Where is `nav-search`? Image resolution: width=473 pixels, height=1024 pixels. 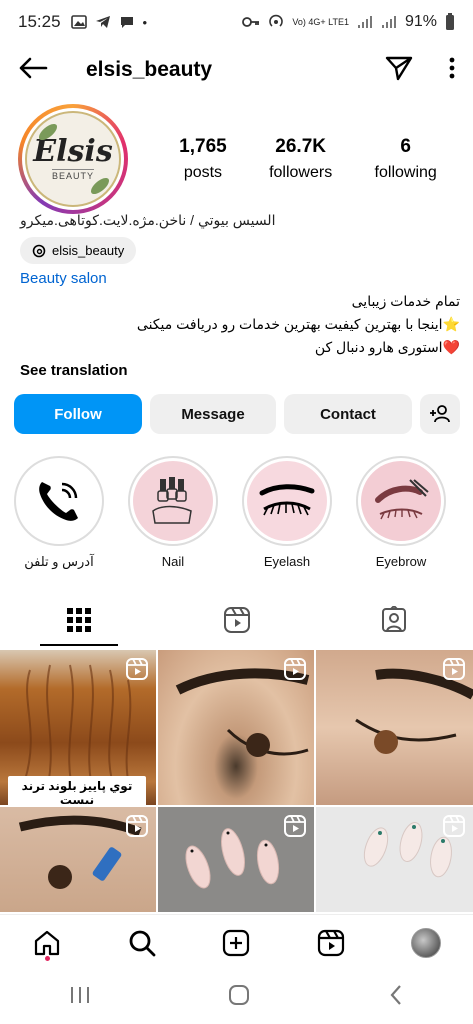 nav-search is located at coordinates (142, 943).